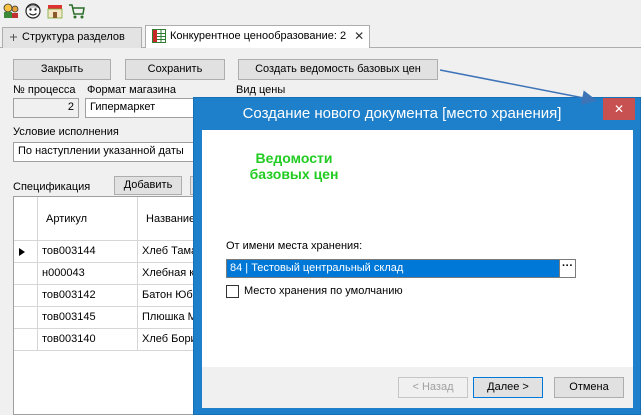  I want to click on back-button: < Назад, so click(433, 387).